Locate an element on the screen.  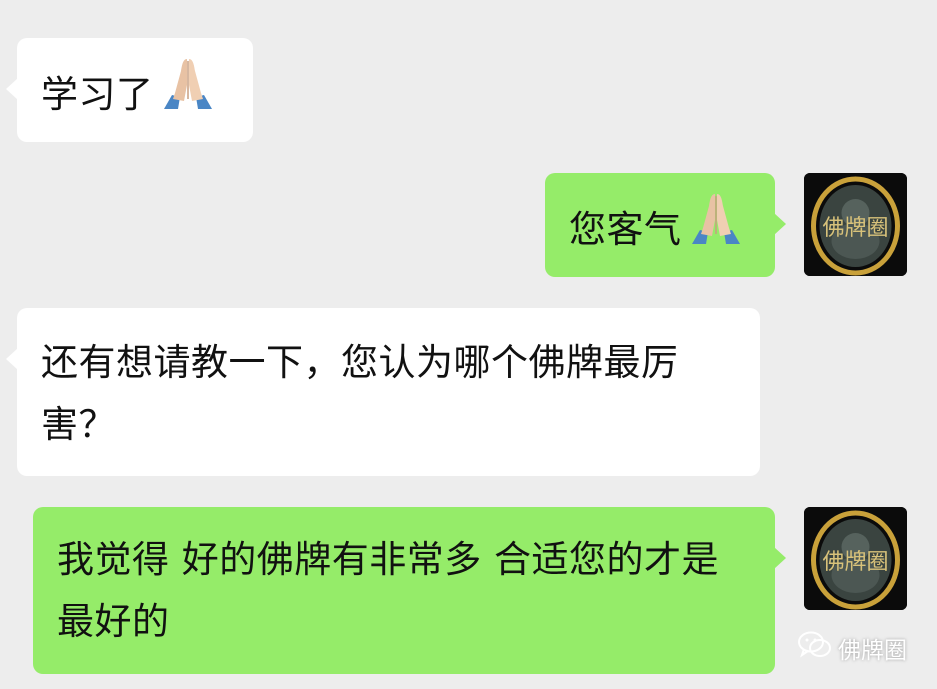
message-text: 学习了 is located at coordinates (97, 94).